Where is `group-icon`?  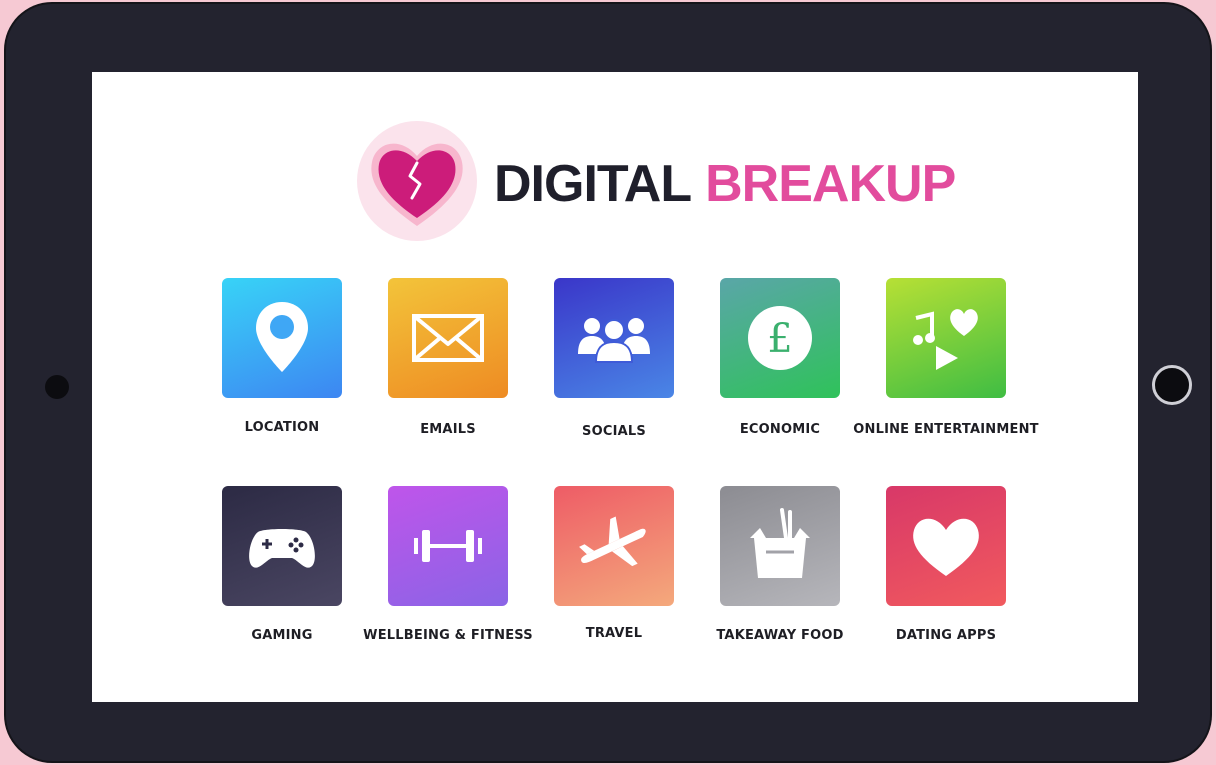 group-icon is located at coordinates (614, 340).